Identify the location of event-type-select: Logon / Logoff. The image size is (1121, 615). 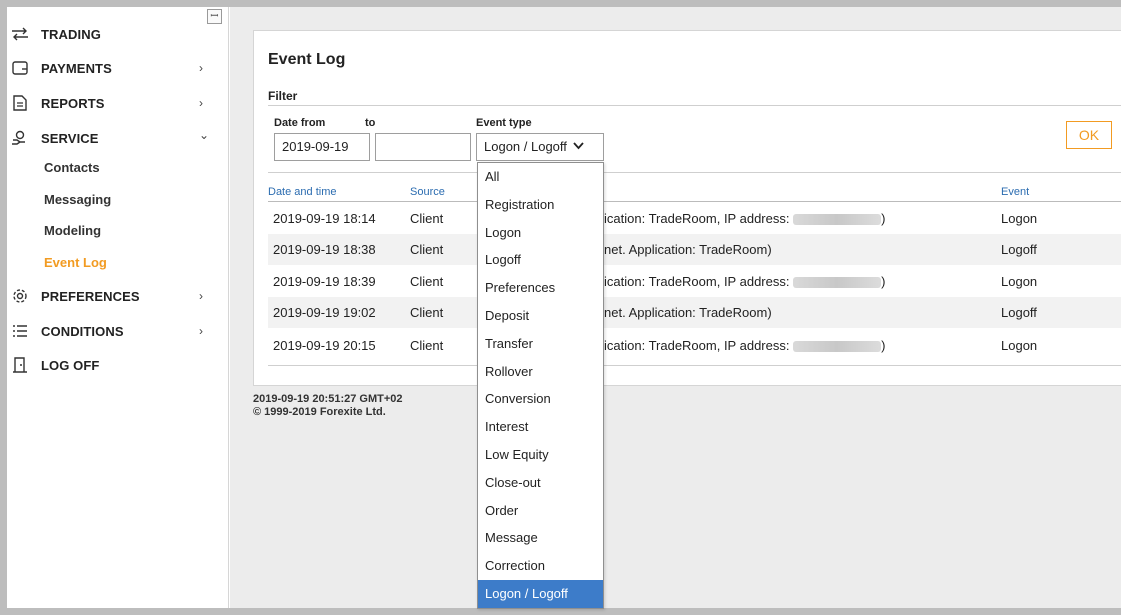
(540, 147).